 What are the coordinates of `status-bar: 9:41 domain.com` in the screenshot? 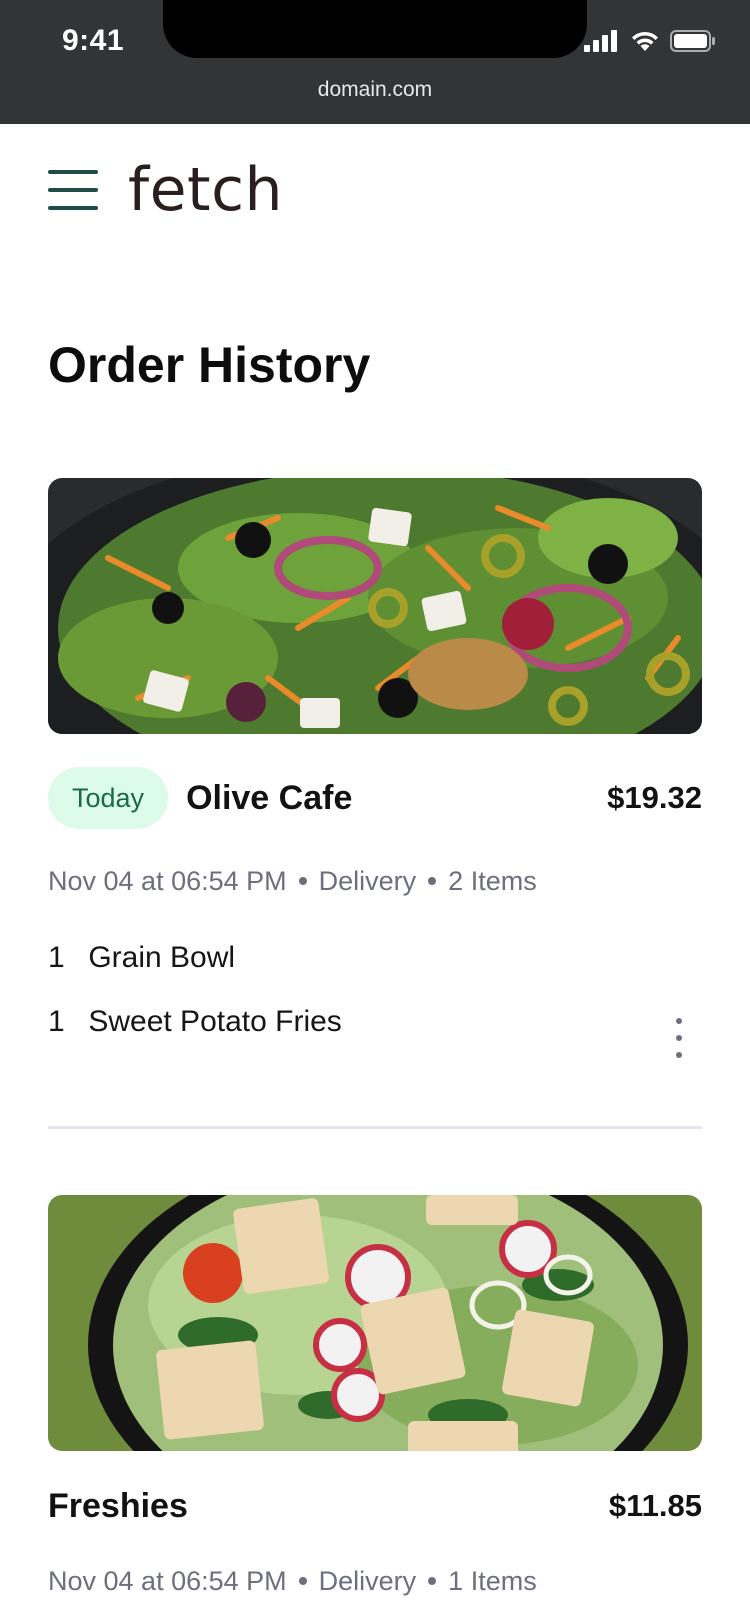 It's located at (375, 62).